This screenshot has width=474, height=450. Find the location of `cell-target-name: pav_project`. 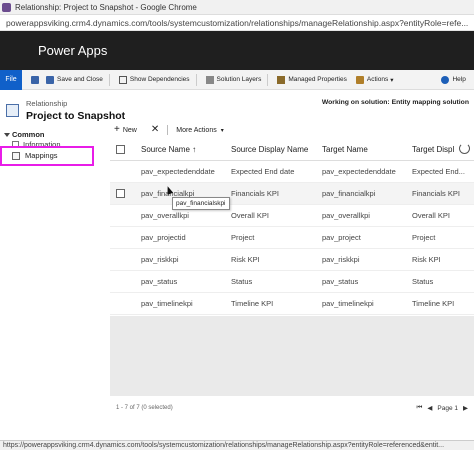

cell-target-name: pav_project is located at coordinates (341, 237).